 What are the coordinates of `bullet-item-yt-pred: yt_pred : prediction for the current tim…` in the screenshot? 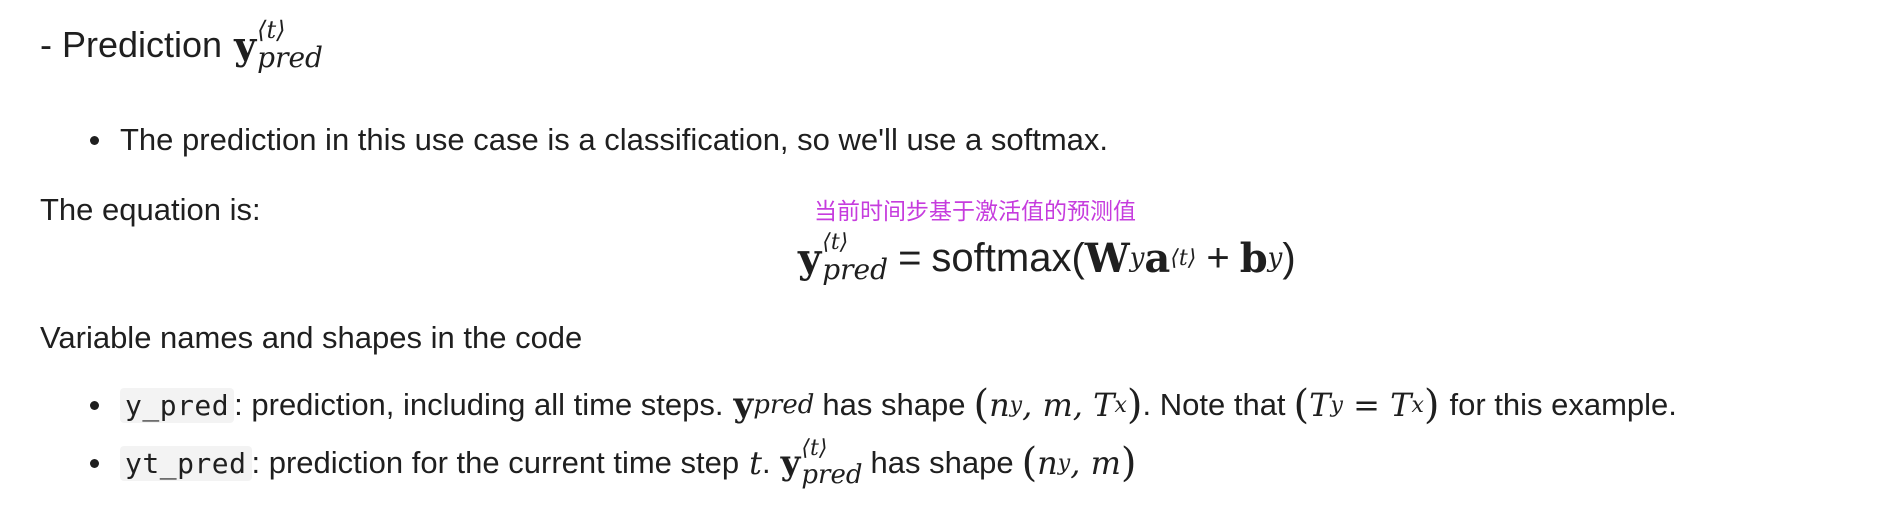 It's located at (613, 463).